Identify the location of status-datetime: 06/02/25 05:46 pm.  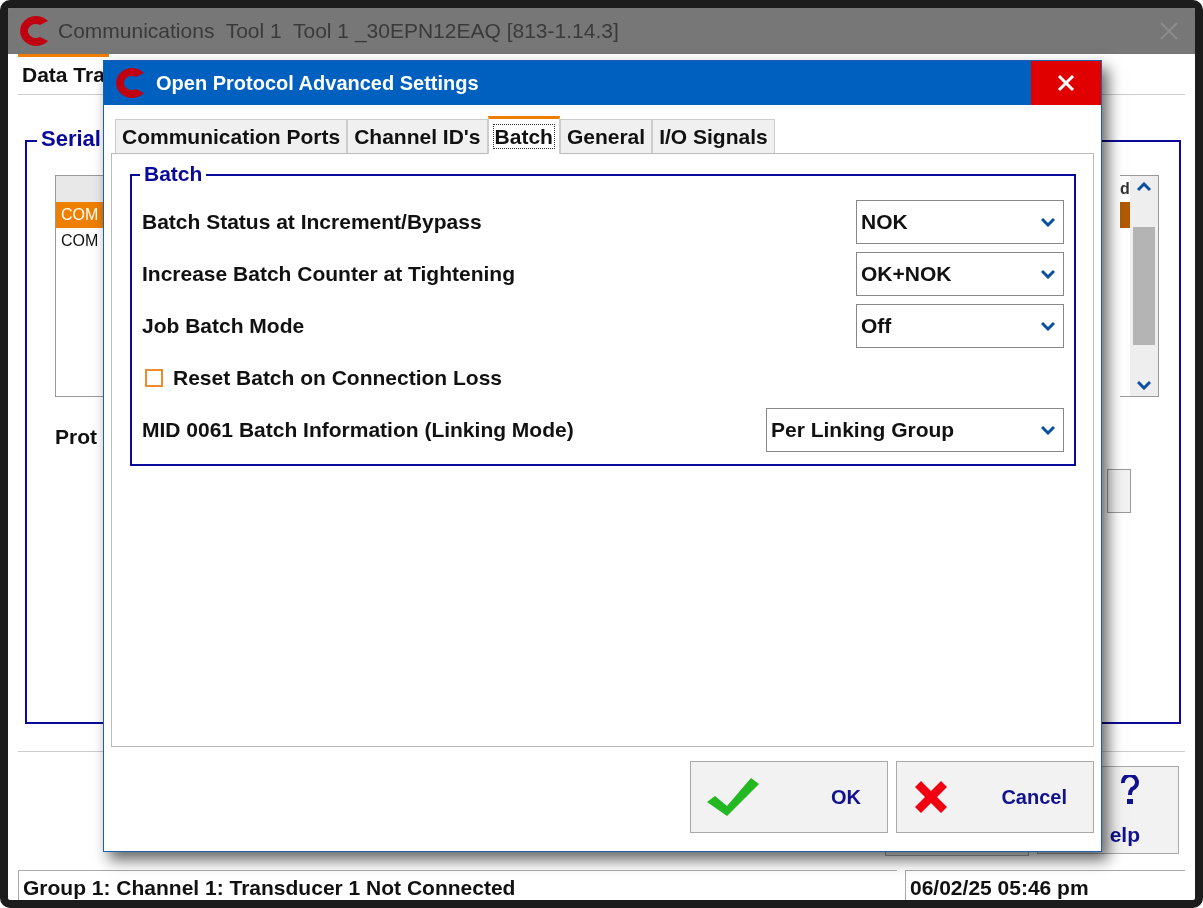
(1045, 885).